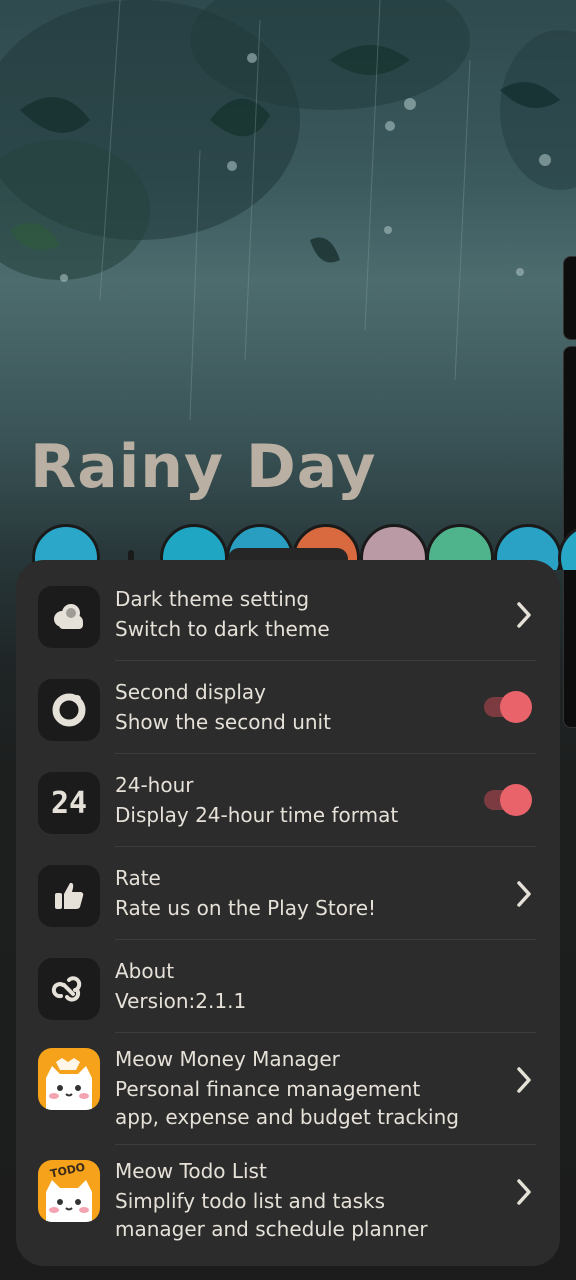 Image resolution: width=576 pixels, height=1280 pixels. Describe the element at coordinates (212, 599) in the screenshot. I see `setting-title: Dark theme setting` at that location.